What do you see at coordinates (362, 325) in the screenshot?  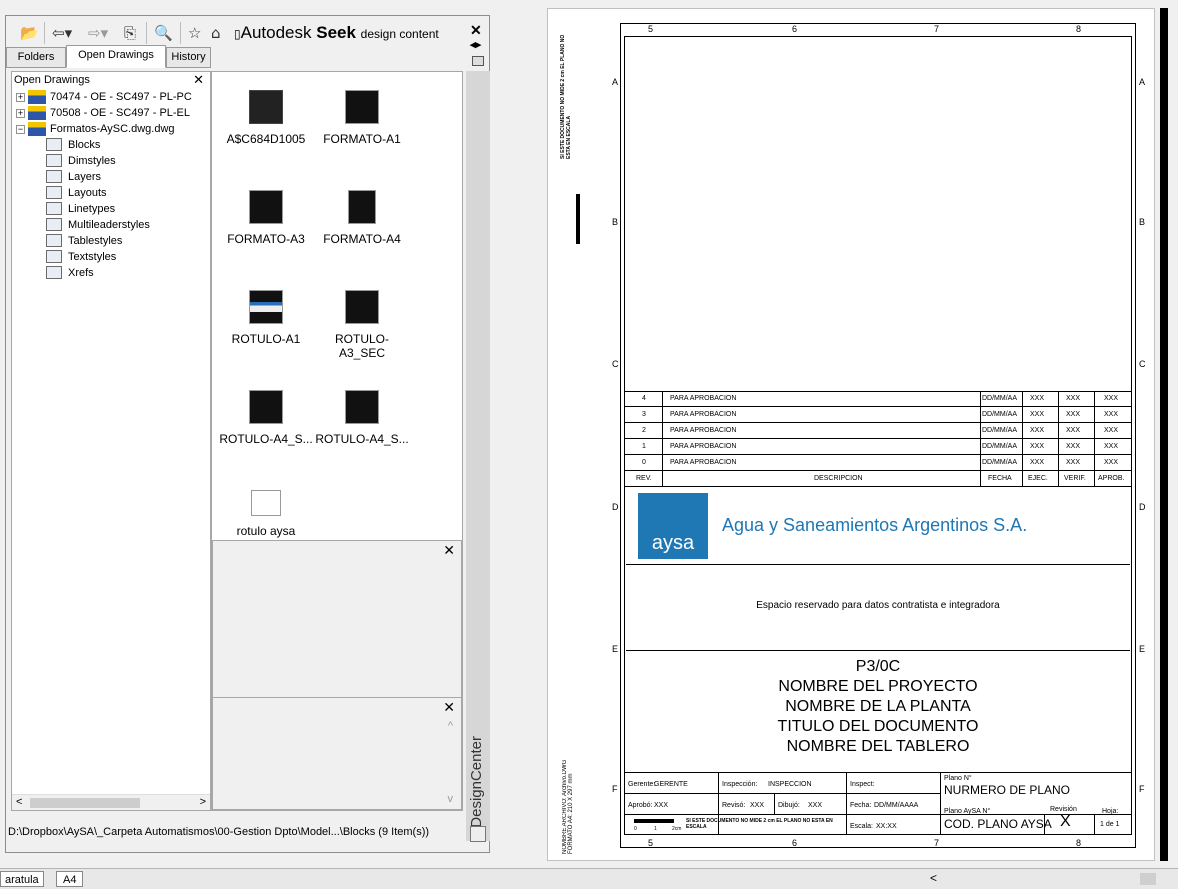 I see `block-thumb: ROTULO-A3_SEC` at bounding box center [362, 325].